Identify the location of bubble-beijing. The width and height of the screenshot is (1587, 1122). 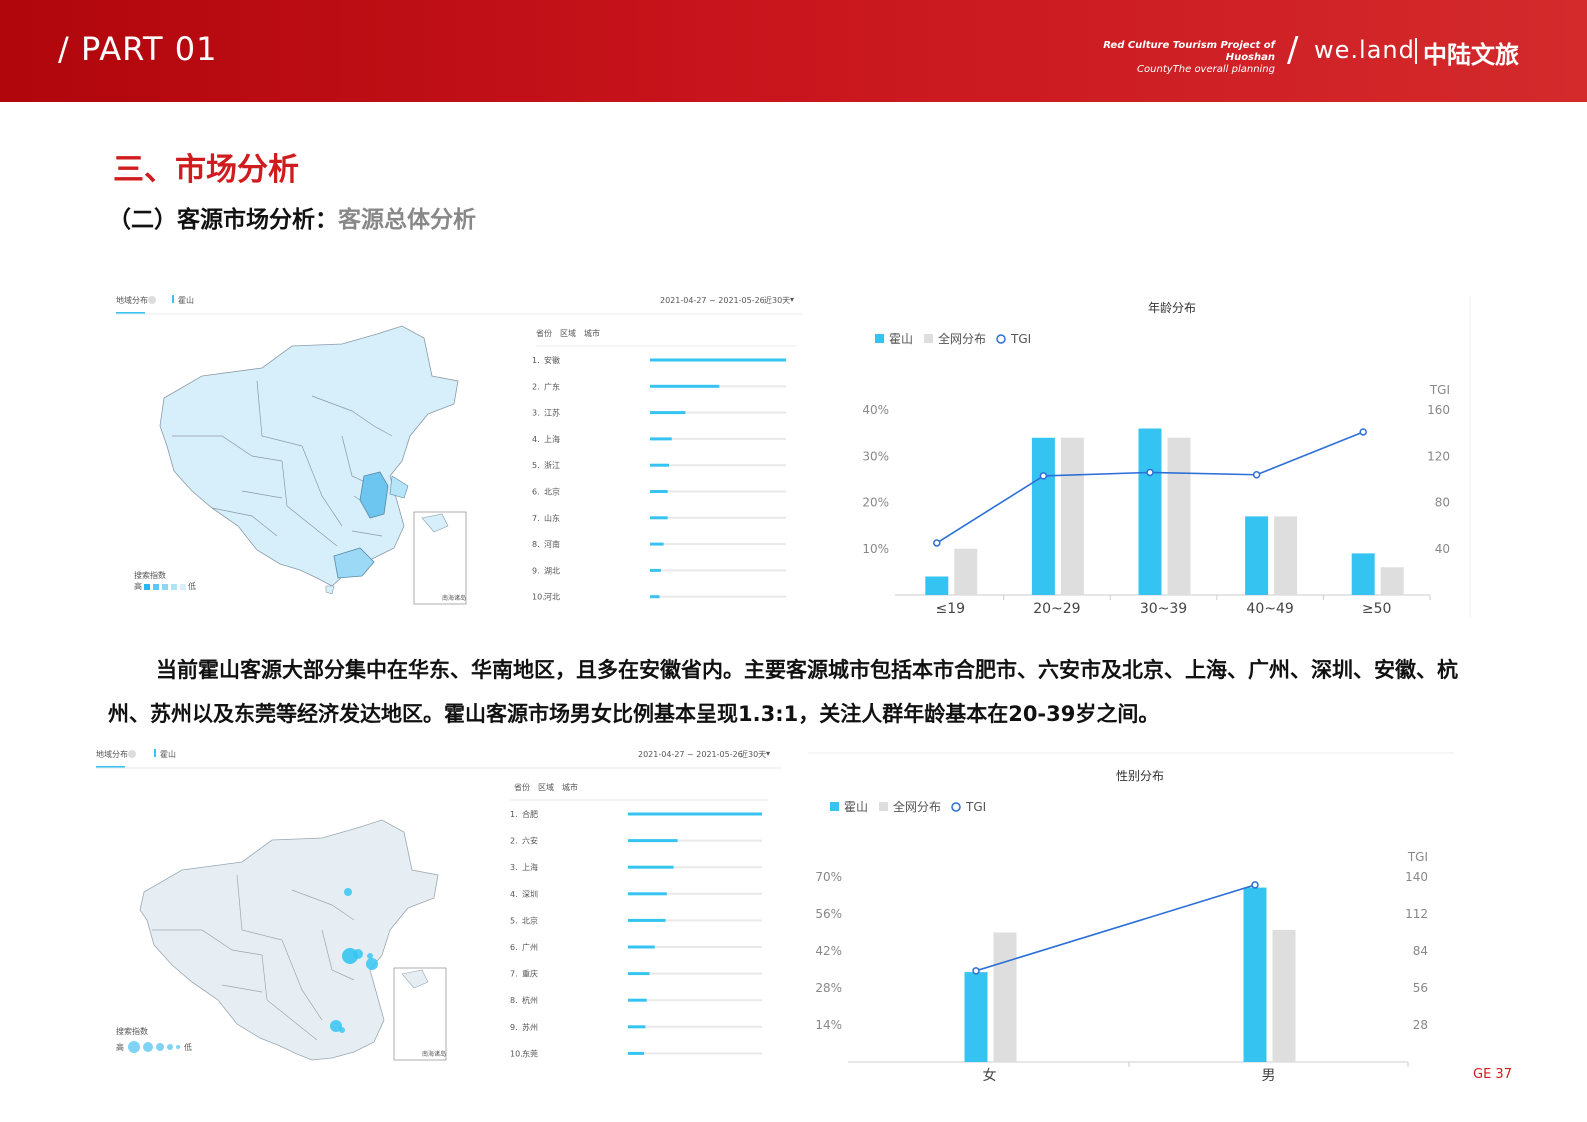
(348, 892).